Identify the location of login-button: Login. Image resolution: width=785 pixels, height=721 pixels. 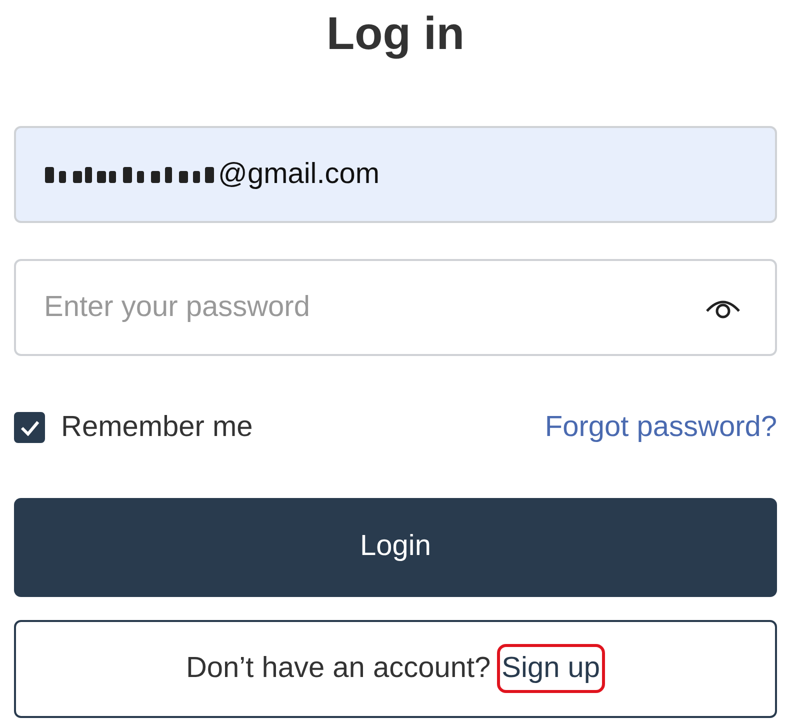
(395, 547).